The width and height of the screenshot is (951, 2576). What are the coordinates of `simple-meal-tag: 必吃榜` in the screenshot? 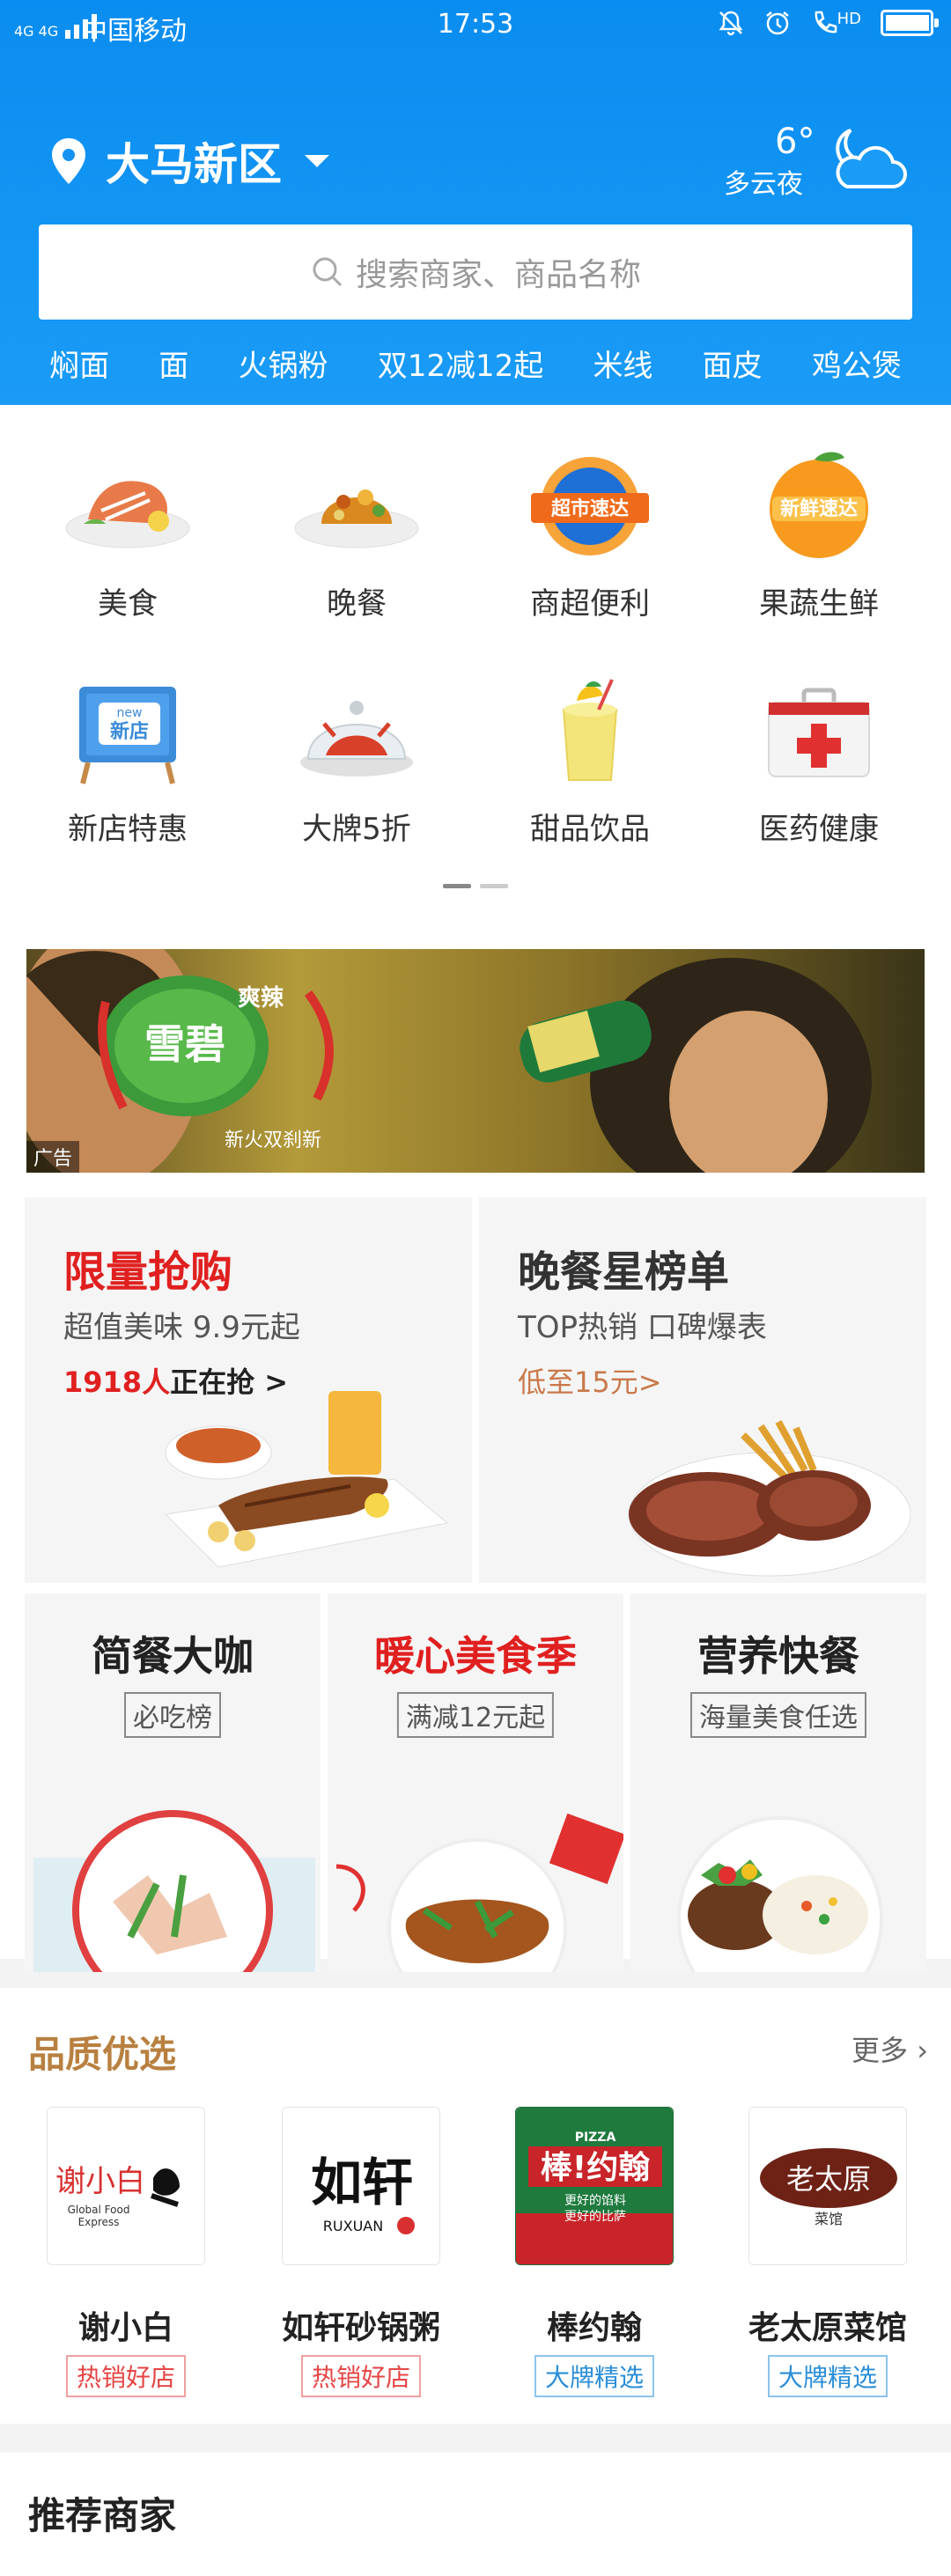 It's located at (172, 1715).